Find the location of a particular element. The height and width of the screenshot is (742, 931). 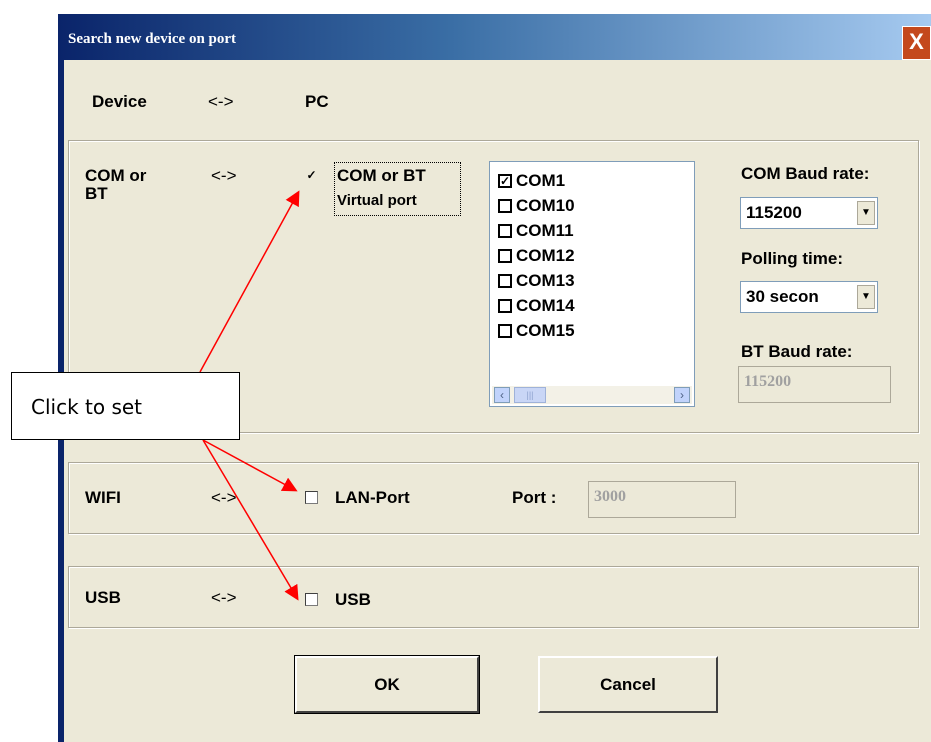

arrow-to-virtual-port is located at coordinates (249, 281).